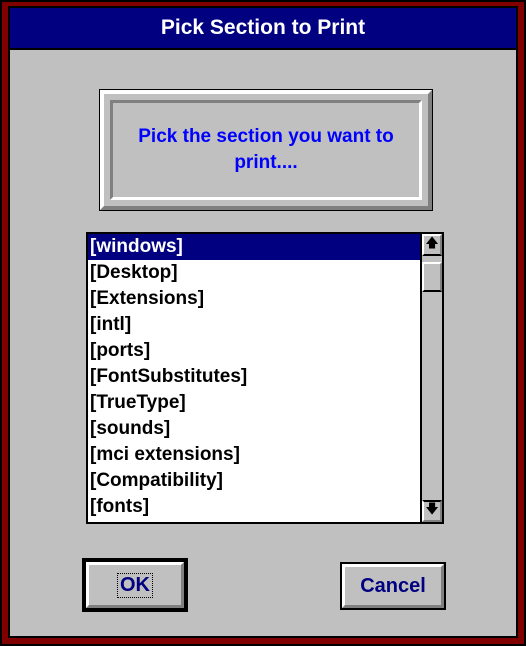  I want to click on ok-button-label: OK, so click(135, 585).